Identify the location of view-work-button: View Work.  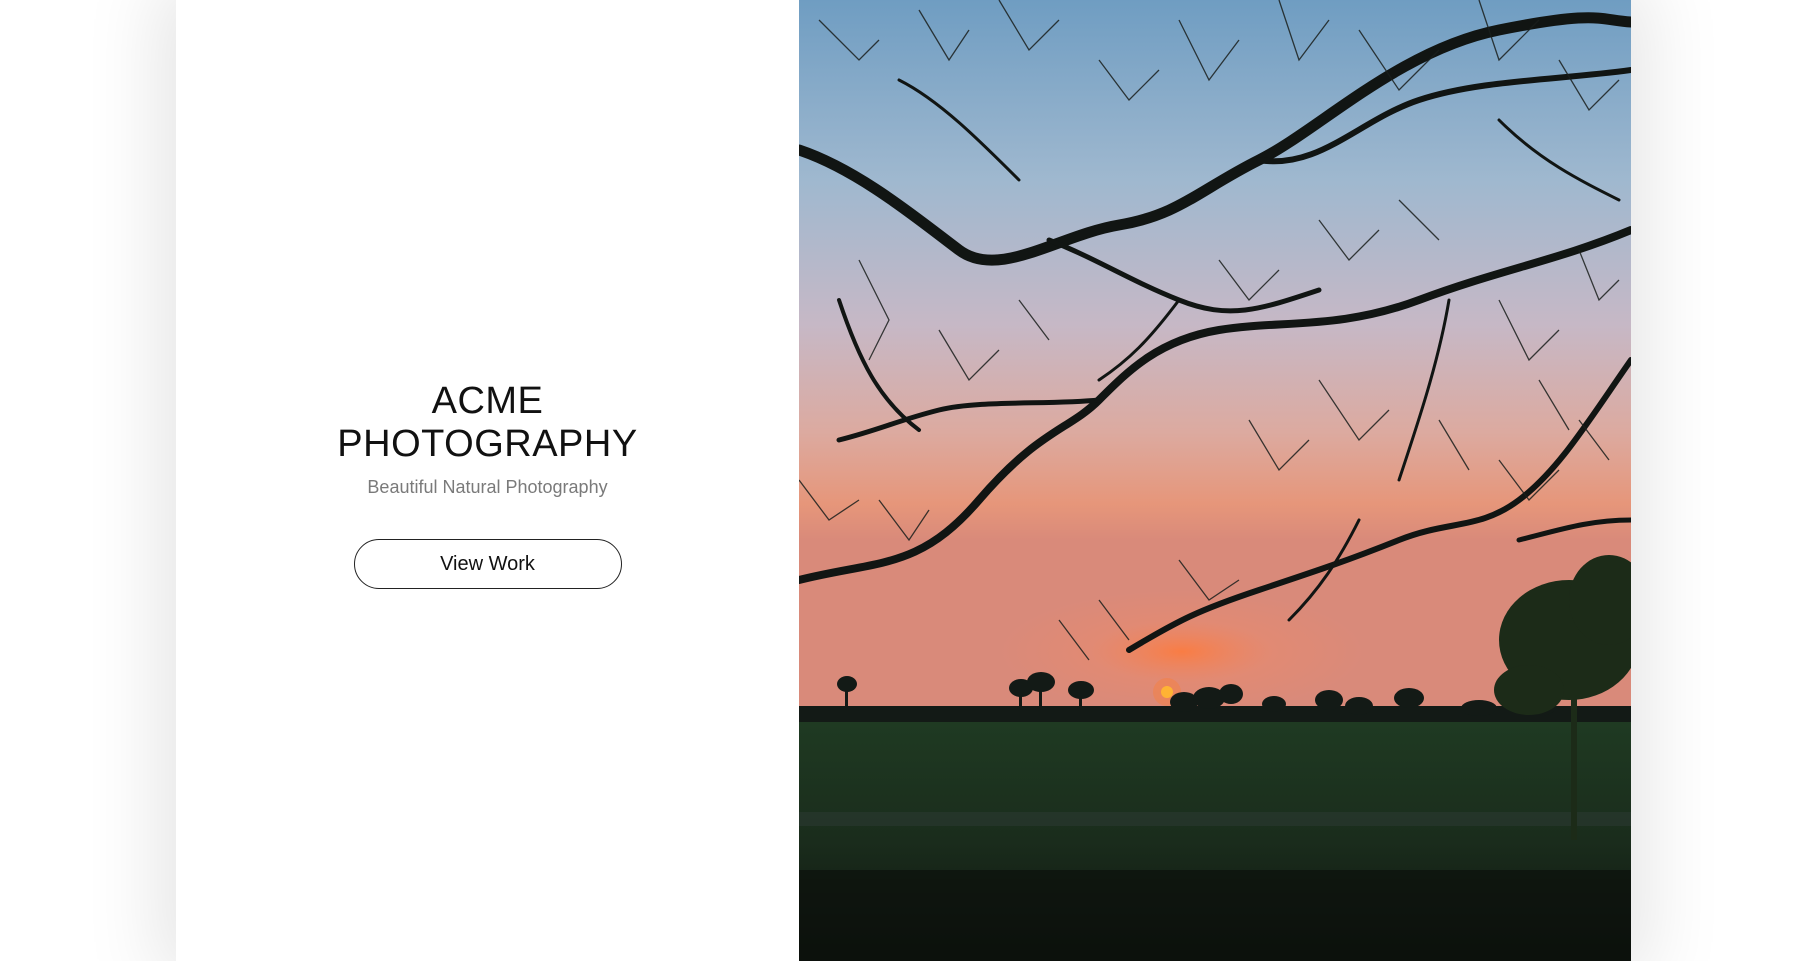
(487, 564).